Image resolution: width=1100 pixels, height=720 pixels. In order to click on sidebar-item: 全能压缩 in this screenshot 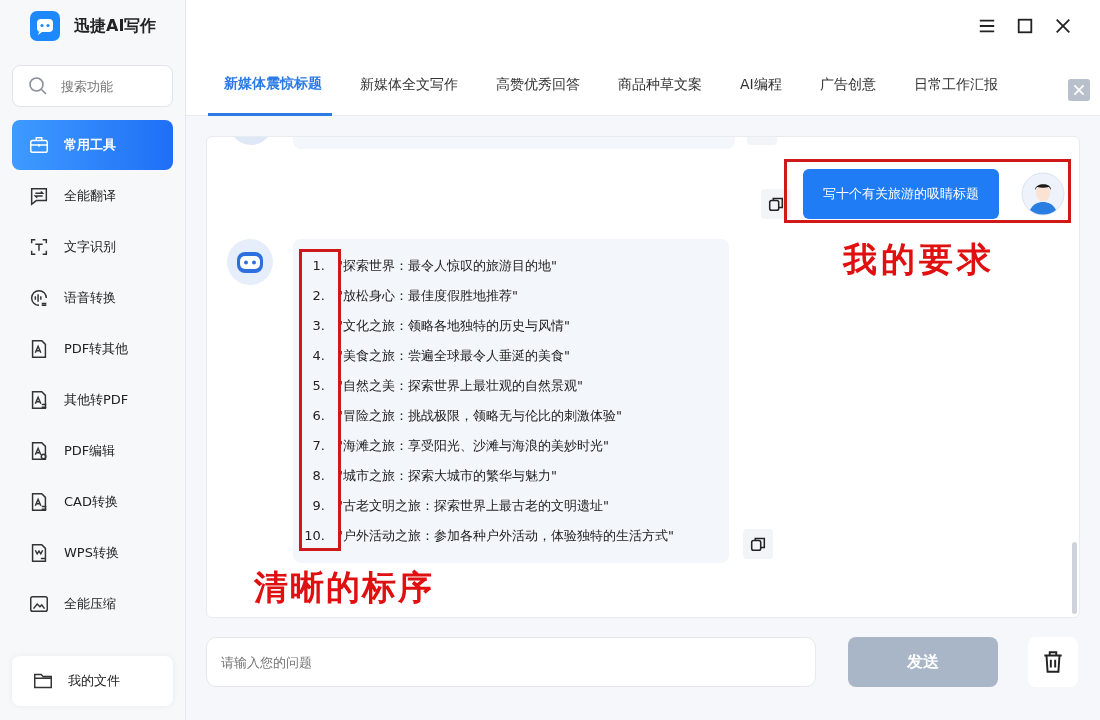, I will do `click(92, 604)`.